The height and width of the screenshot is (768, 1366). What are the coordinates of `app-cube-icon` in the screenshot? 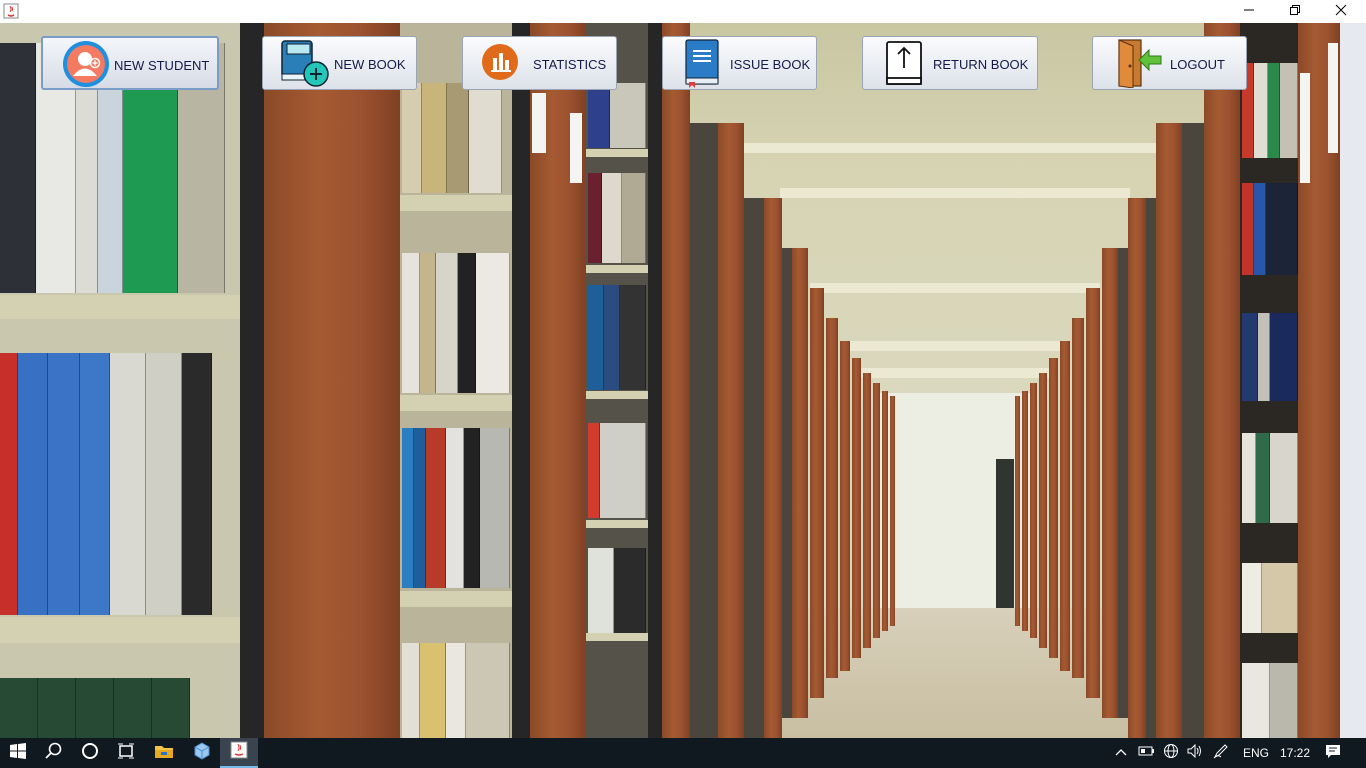 It's located at (202, 753).